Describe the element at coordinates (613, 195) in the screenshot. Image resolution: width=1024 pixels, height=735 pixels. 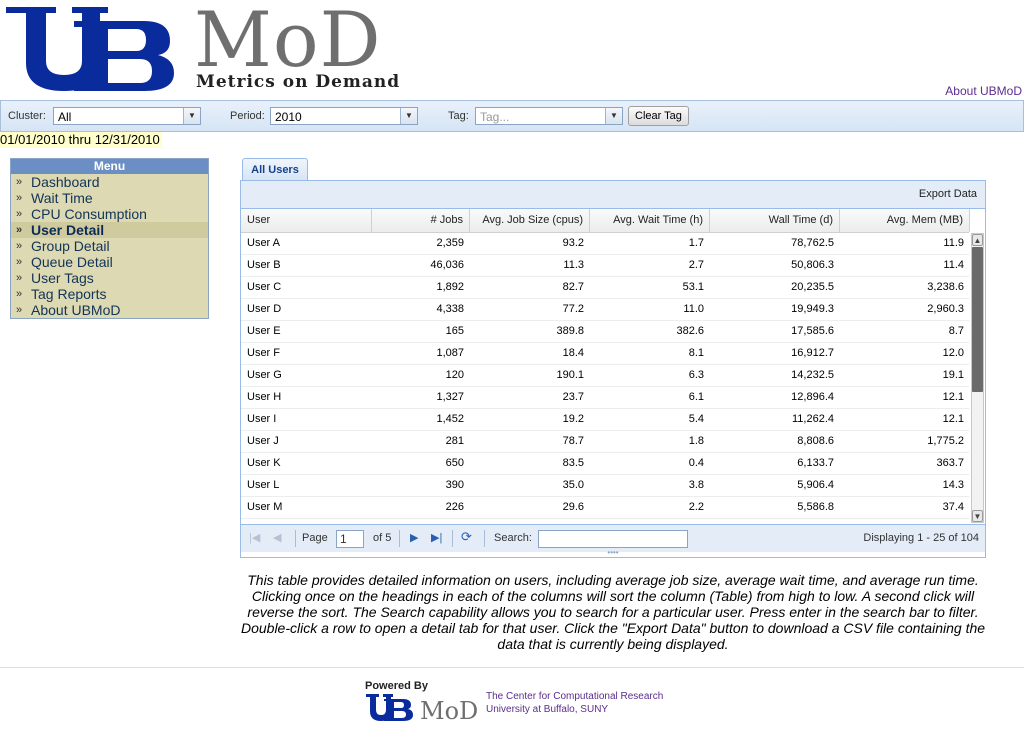
I see `grid-toolbar: Export Data` at that location.